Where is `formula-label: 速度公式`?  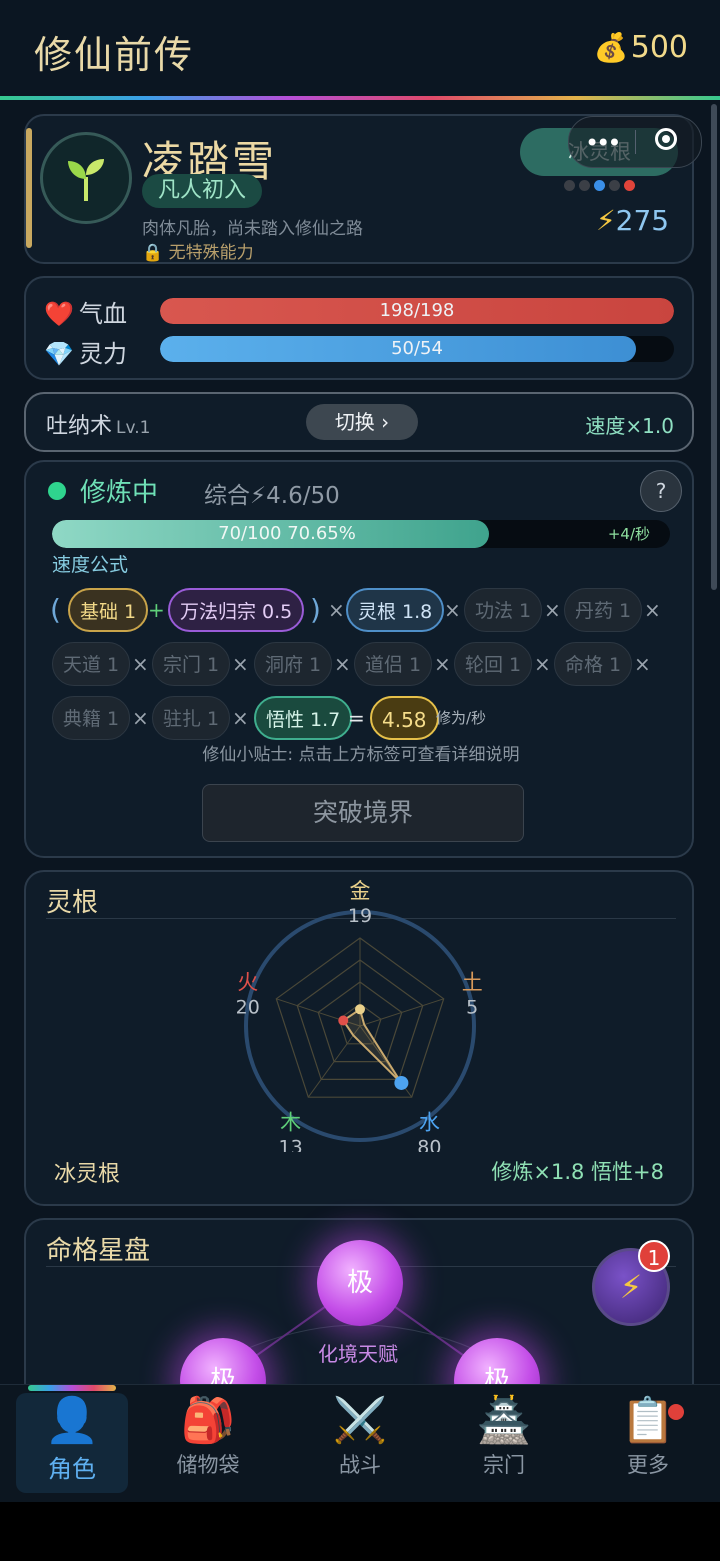
formula-label: 速度公式 is located at coordinates (90, 565).